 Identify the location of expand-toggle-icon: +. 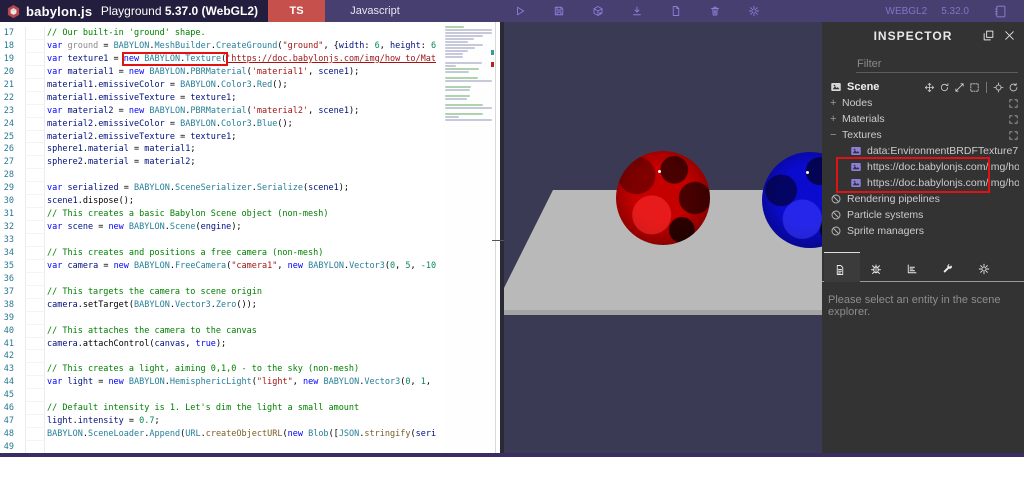
(836, 119).